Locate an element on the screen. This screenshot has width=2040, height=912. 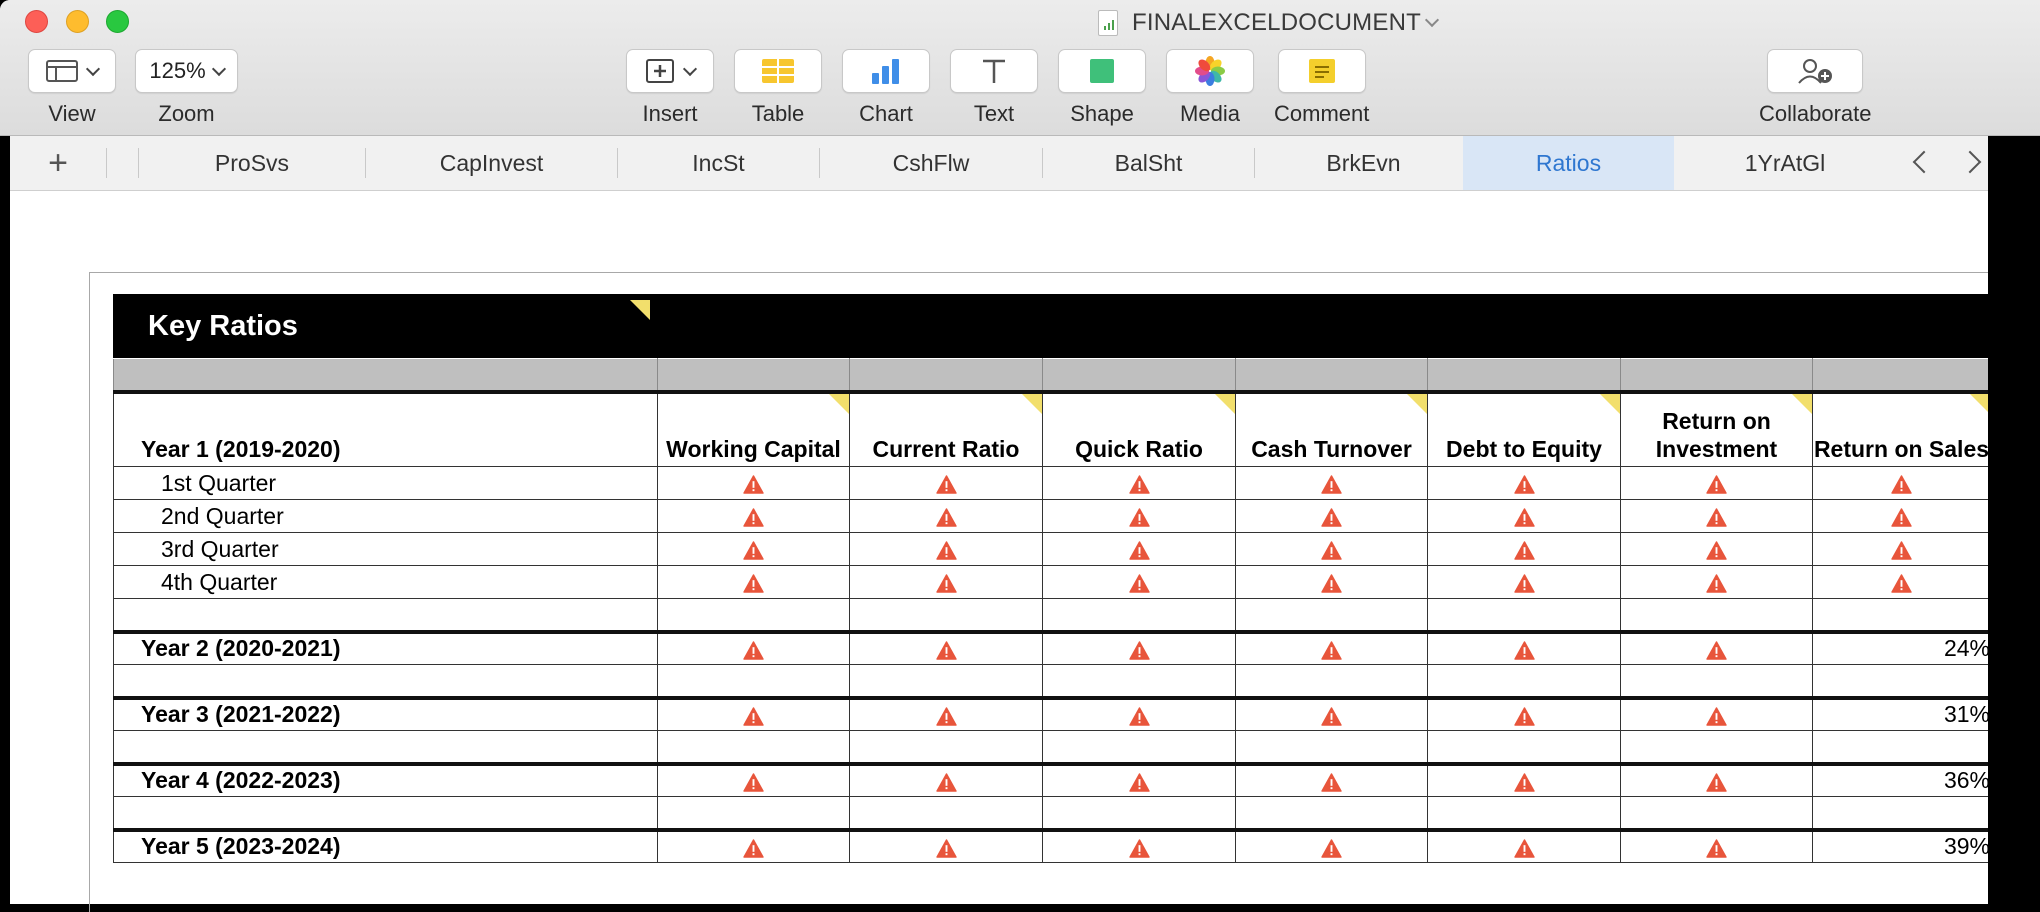
row-label: Year 4 (2022-2023) is located at coordinates (385, 779).